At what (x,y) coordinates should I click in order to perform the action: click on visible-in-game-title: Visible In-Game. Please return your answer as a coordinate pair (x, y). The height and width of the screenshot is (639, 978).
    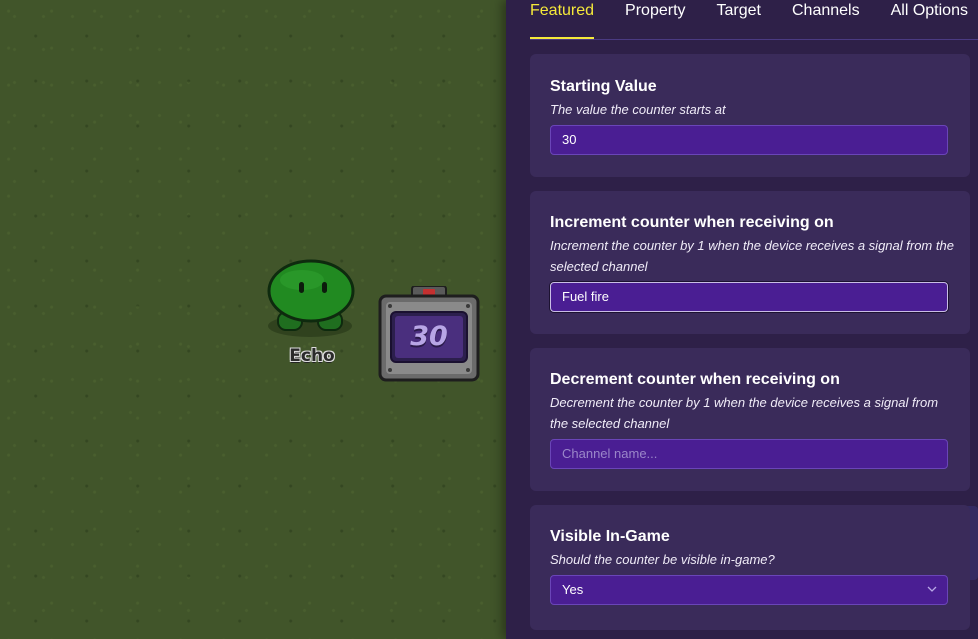
    Looking at the image, I should click on (610, 536).